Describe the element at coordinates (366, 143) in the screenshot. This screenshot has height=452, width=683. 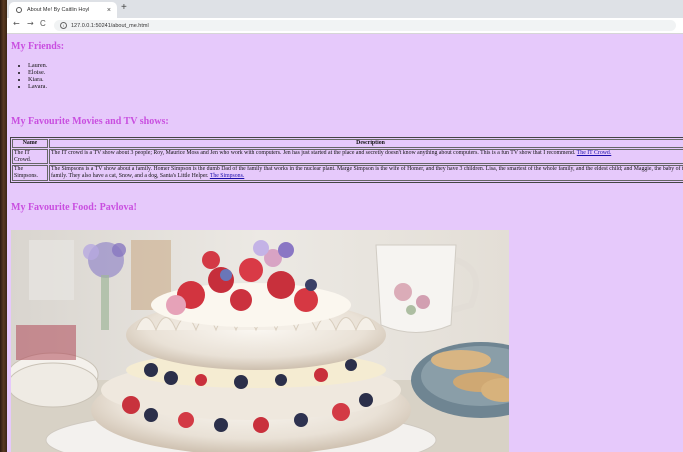
I see `description-column-header: Description` at that location.